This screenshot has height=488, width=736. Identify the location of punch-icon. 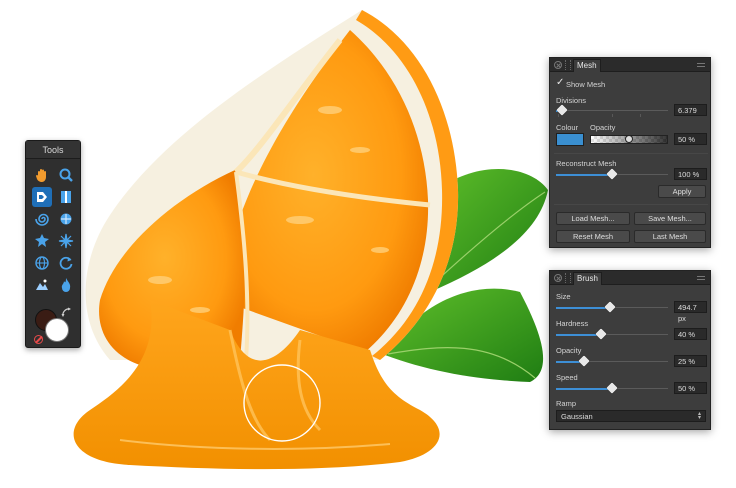
(42, 240).